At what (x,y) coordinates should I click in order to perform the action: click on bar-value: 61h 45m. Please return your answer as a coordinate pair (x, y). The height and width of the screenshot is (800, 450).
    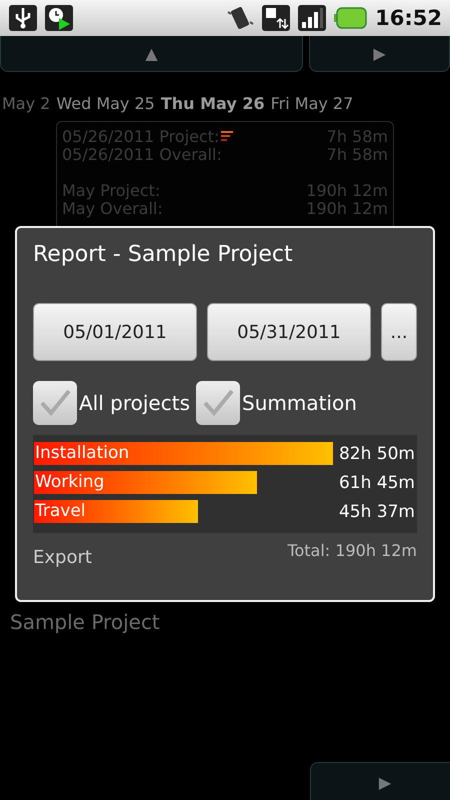
    Looking at the image, I should click on (377, 482).